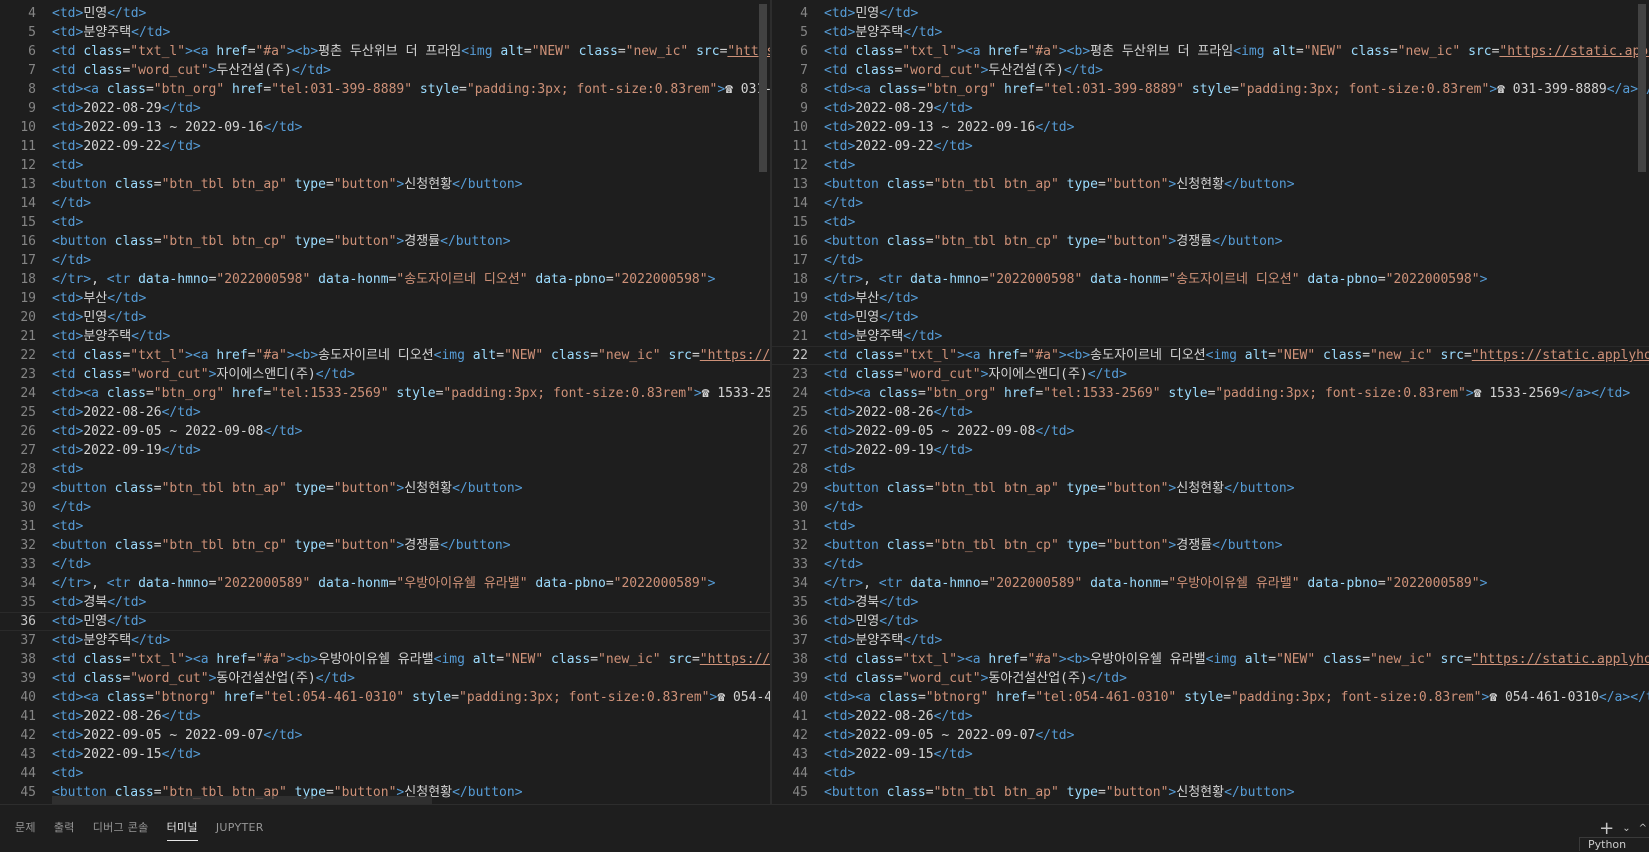  What do you see at coordinates (385, 127) in the screenshot?
I see `code-line: 10 <td>2022-09-13 ~ 2022-09-16</td>` at bounding box center [385, 127].